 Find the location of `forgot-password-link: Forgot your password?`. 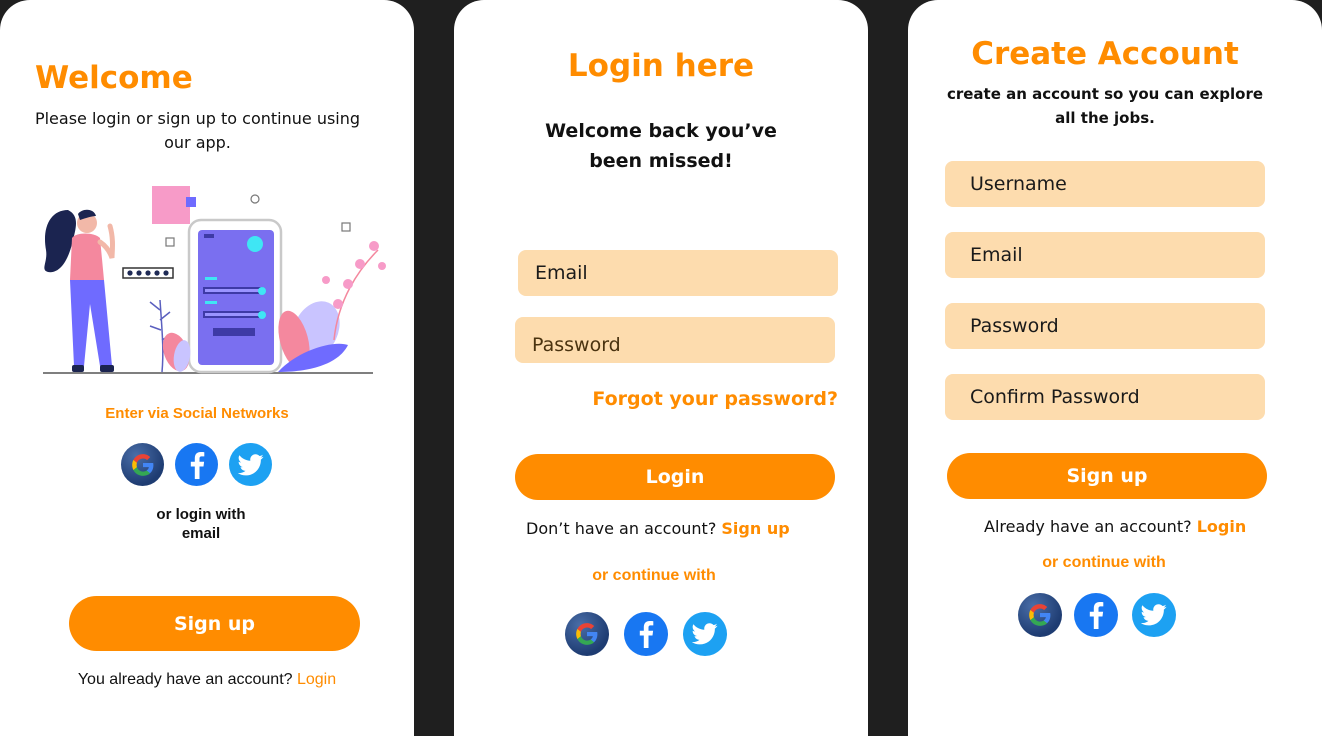

forgot-password-link: Forgot your password? is located at coordinates (715, 399).